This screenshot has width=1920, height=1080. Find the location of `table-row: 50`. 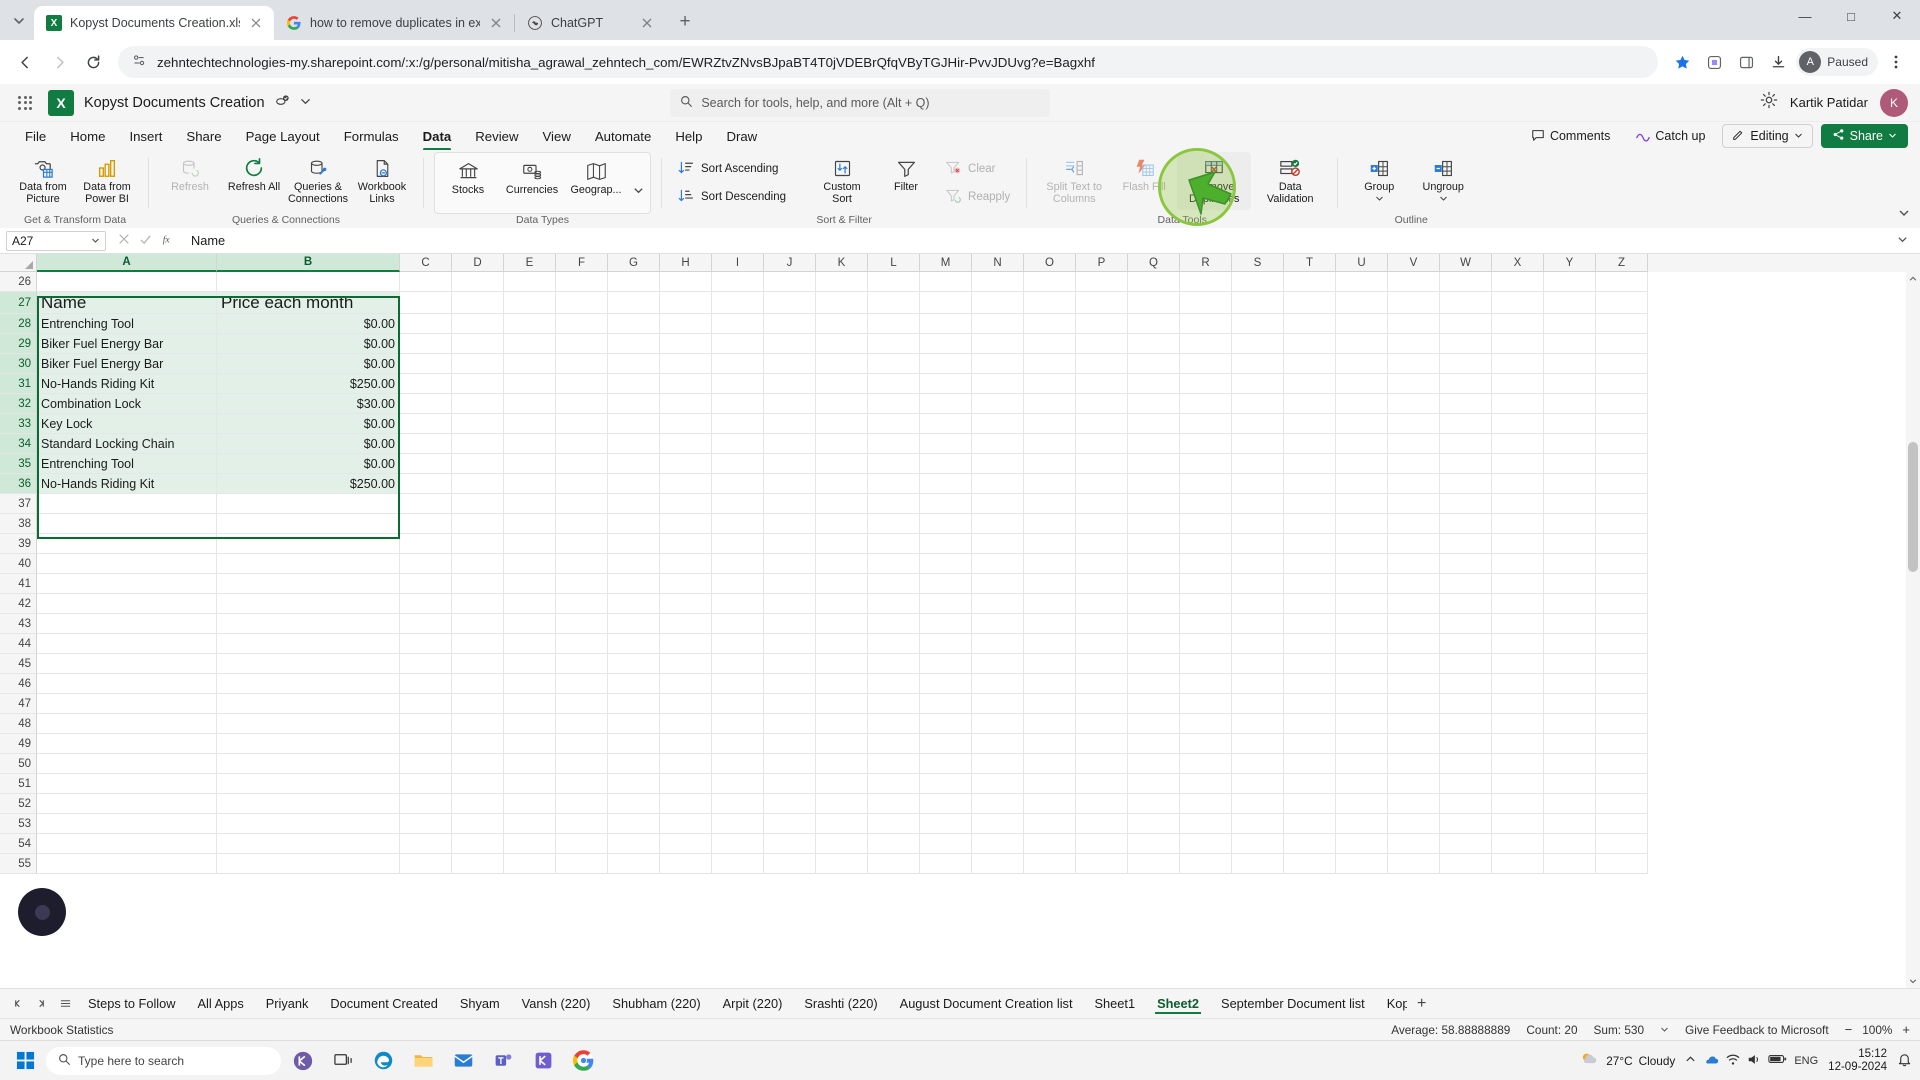

table-row: 50 is located at coordinates (960, 764).